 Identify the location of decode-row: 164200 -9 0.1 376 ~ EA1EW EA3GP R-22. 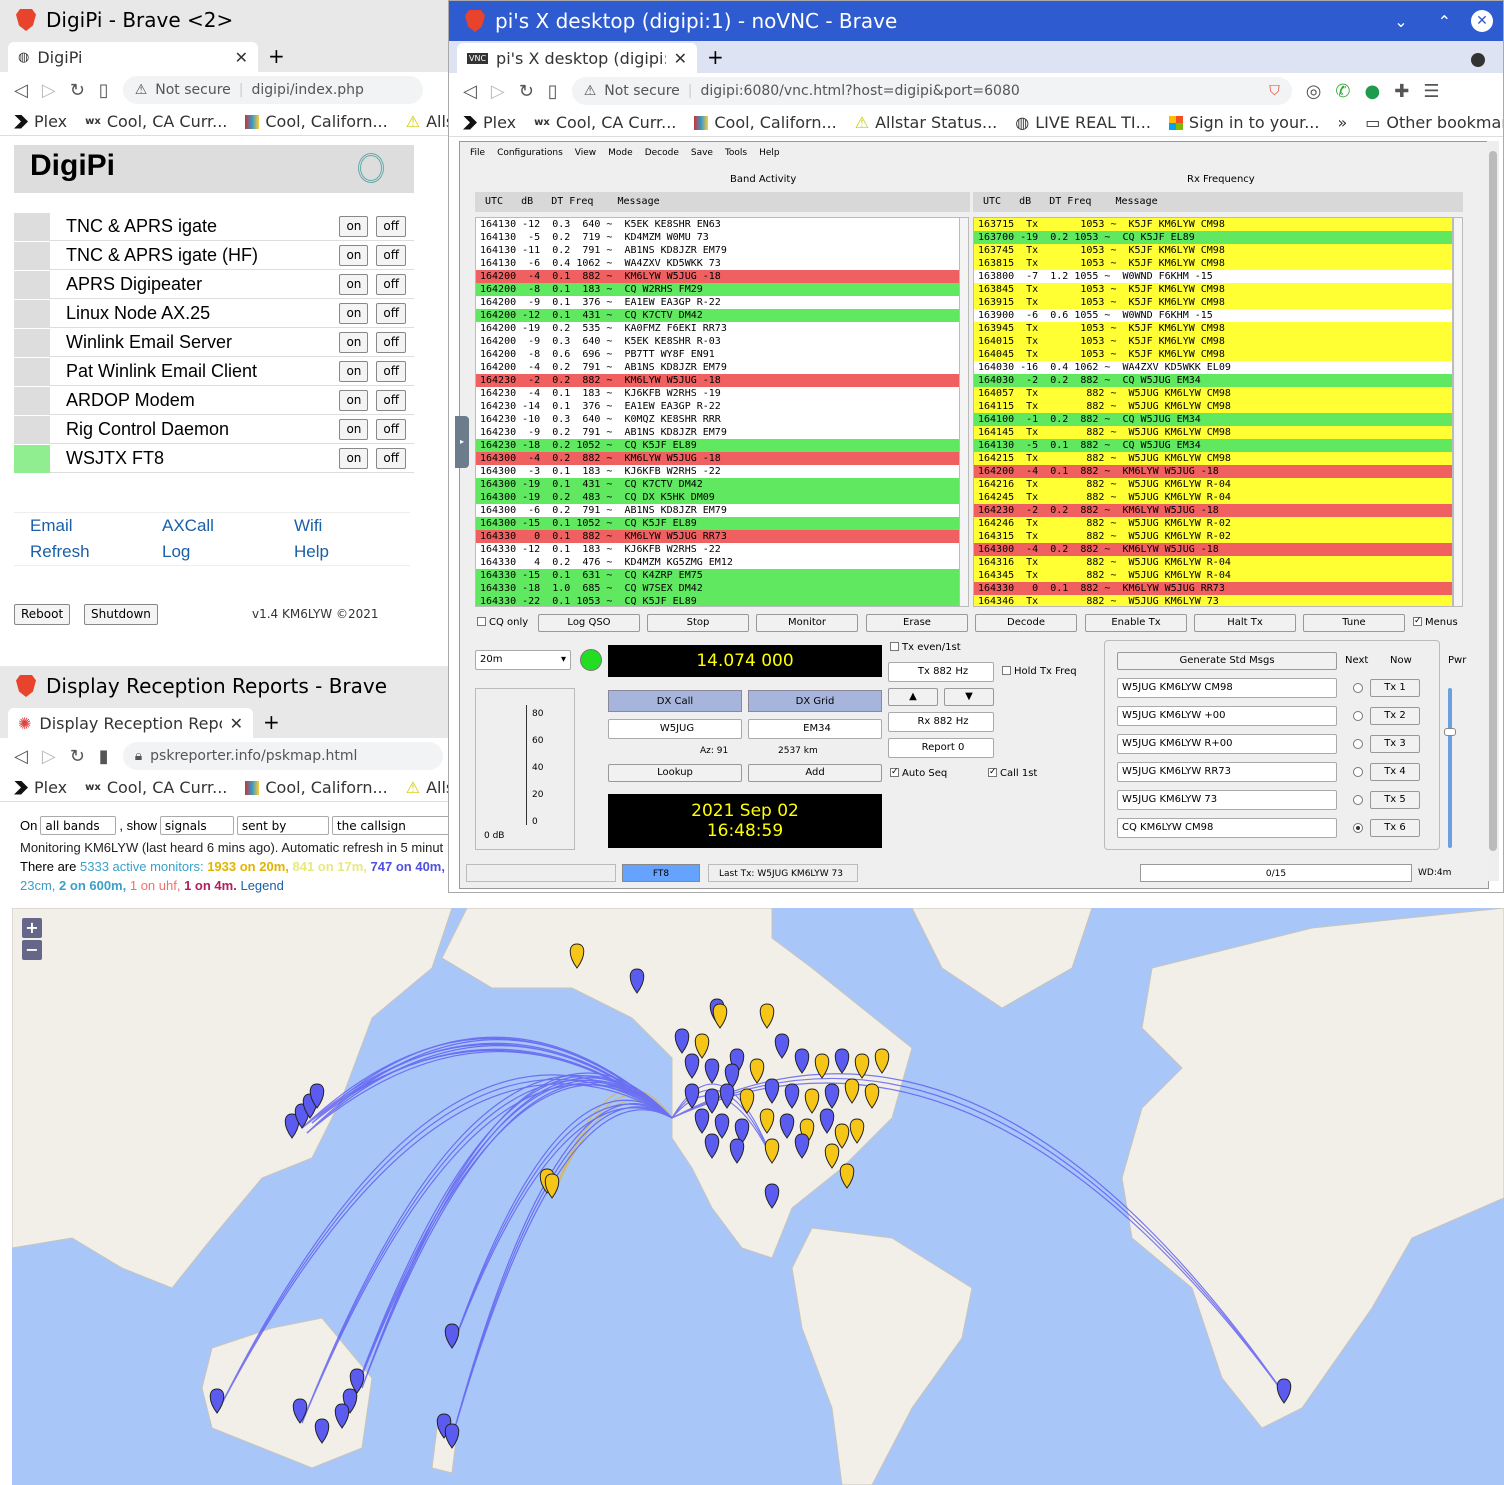
(717, 302).